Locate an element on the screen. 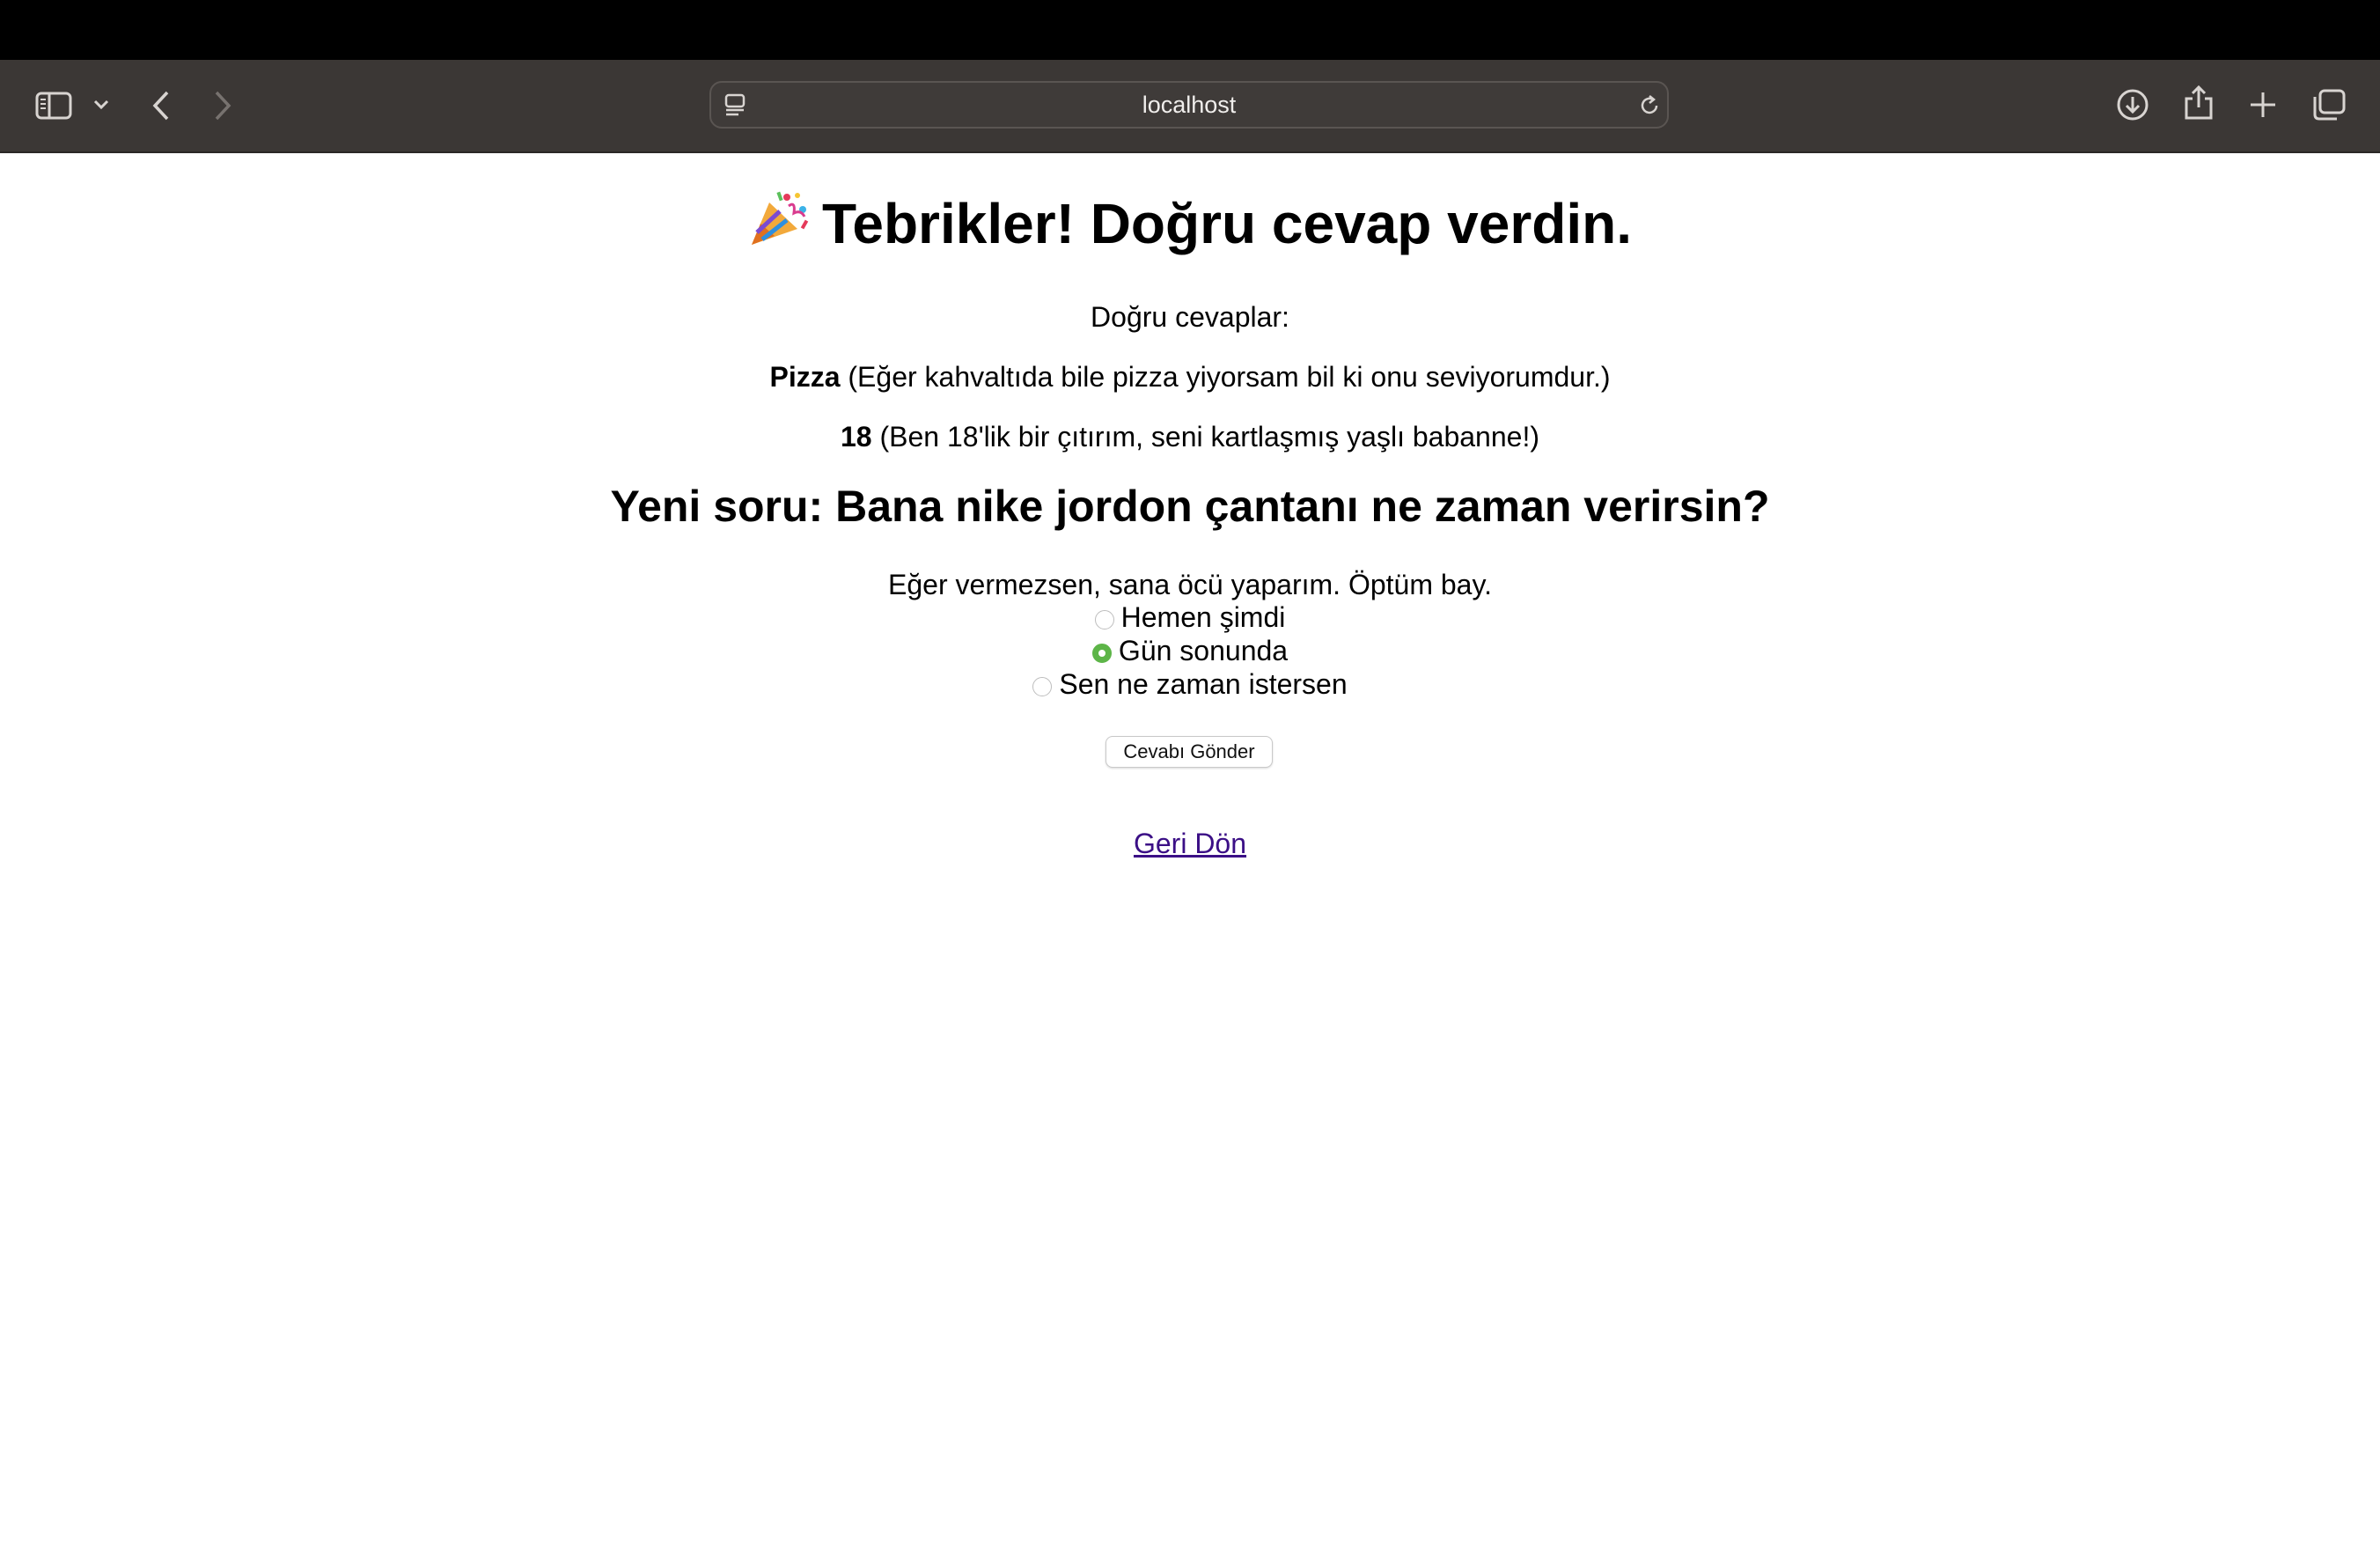  page-title-text: Tebrikler! Doğru cevap verdin. is located at coordinates (1227, 223).